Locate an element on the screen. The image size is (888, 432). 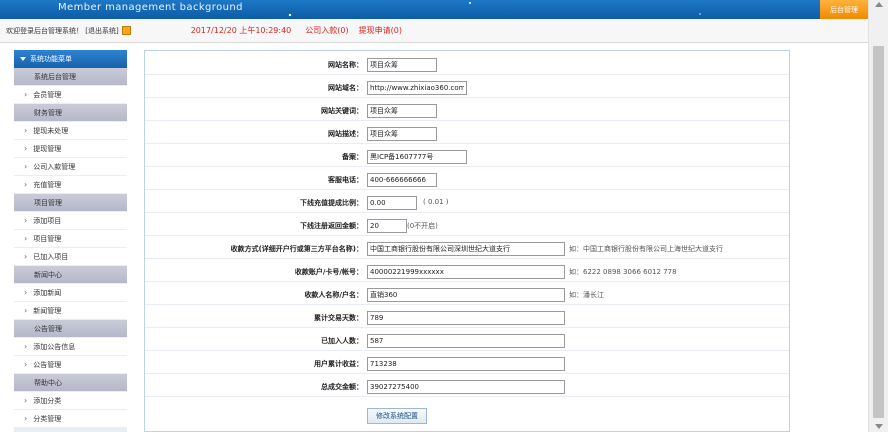
scroll-up-icon is located at coordinates (879, 4).